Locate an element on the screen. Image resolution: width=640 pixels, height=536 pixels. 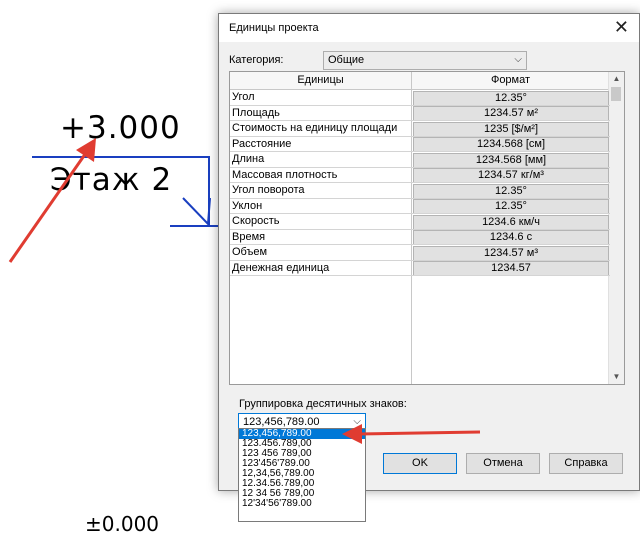
annotation-arrowhead-right is located at coordinates (352, 434).